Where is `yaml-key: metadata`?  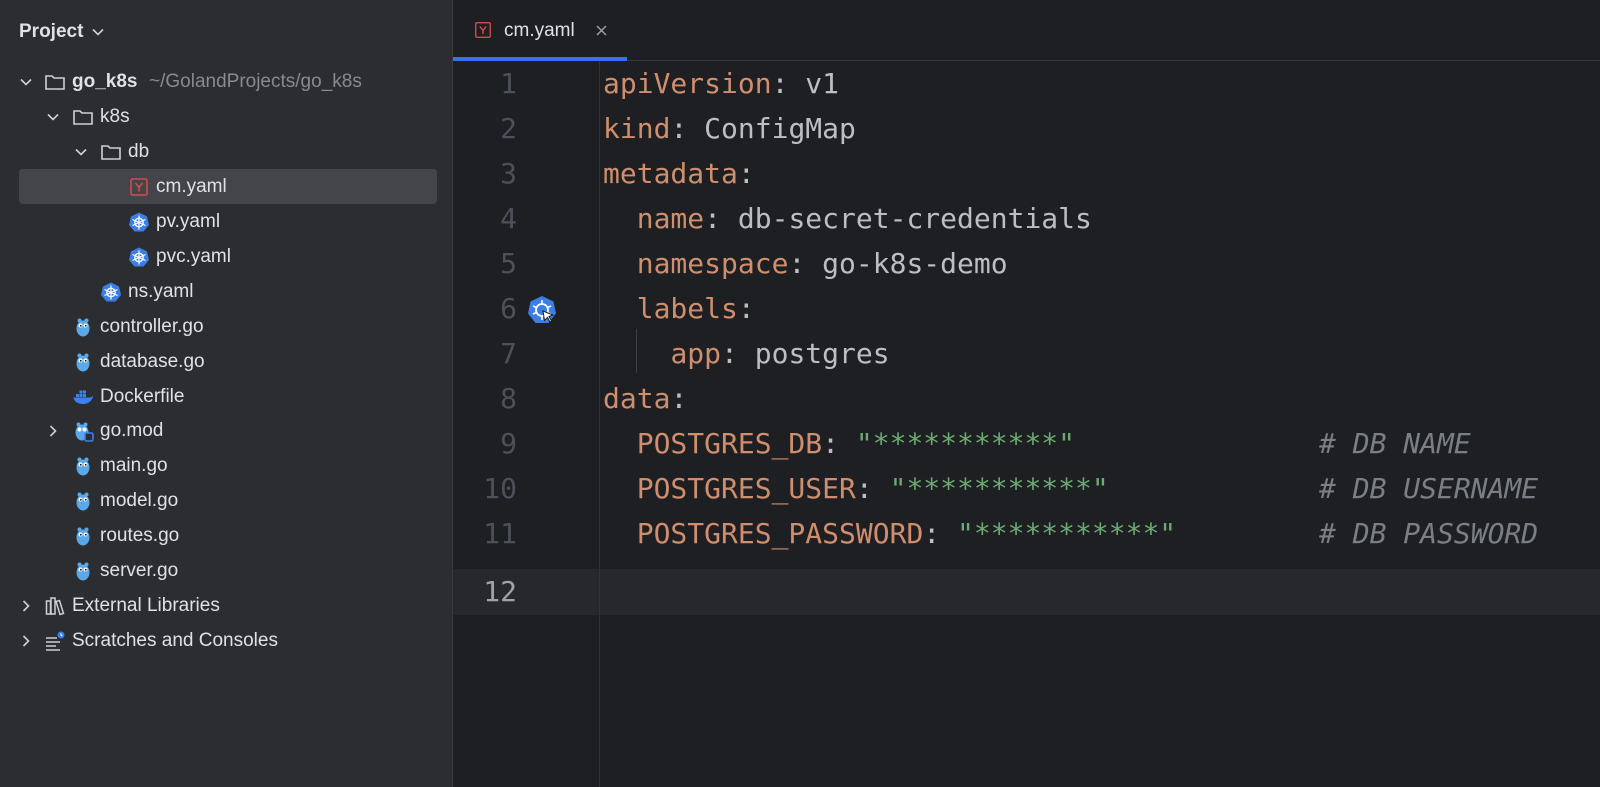
yaml-key: metadata is located at coordinates (670, 173).